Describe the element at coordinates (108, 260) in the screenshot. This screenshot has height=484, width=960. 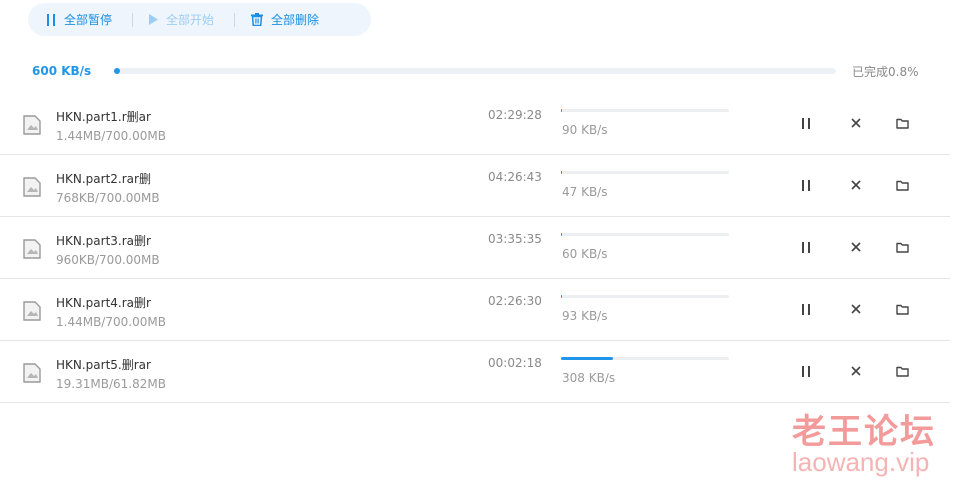
I see `file-size: 960KB/700.00MB` at that location.